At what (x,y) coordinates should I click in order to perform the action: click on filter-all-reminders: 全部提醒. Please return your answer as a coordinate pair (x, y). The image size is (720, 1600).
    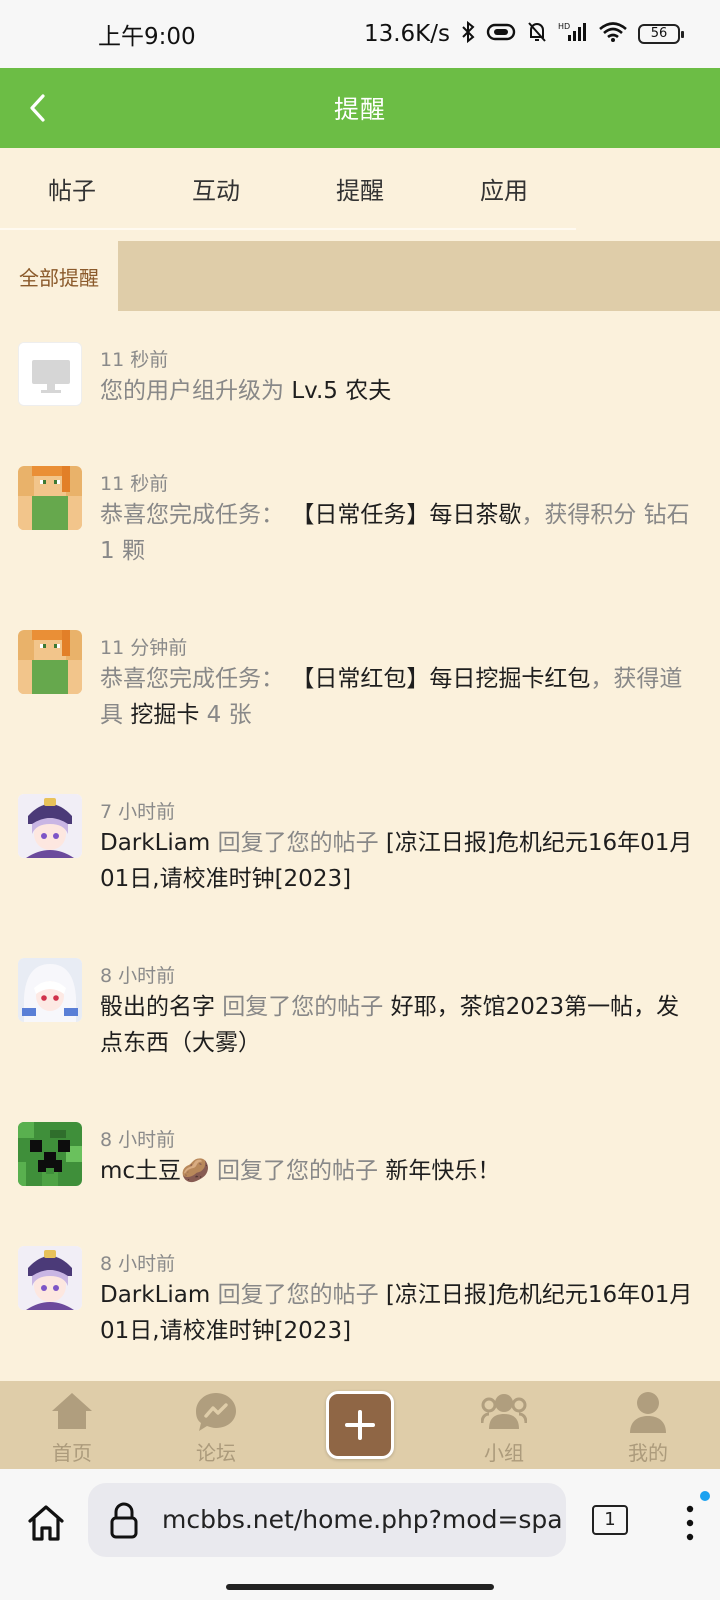
    Looking at the image, I should click on (59, 276).